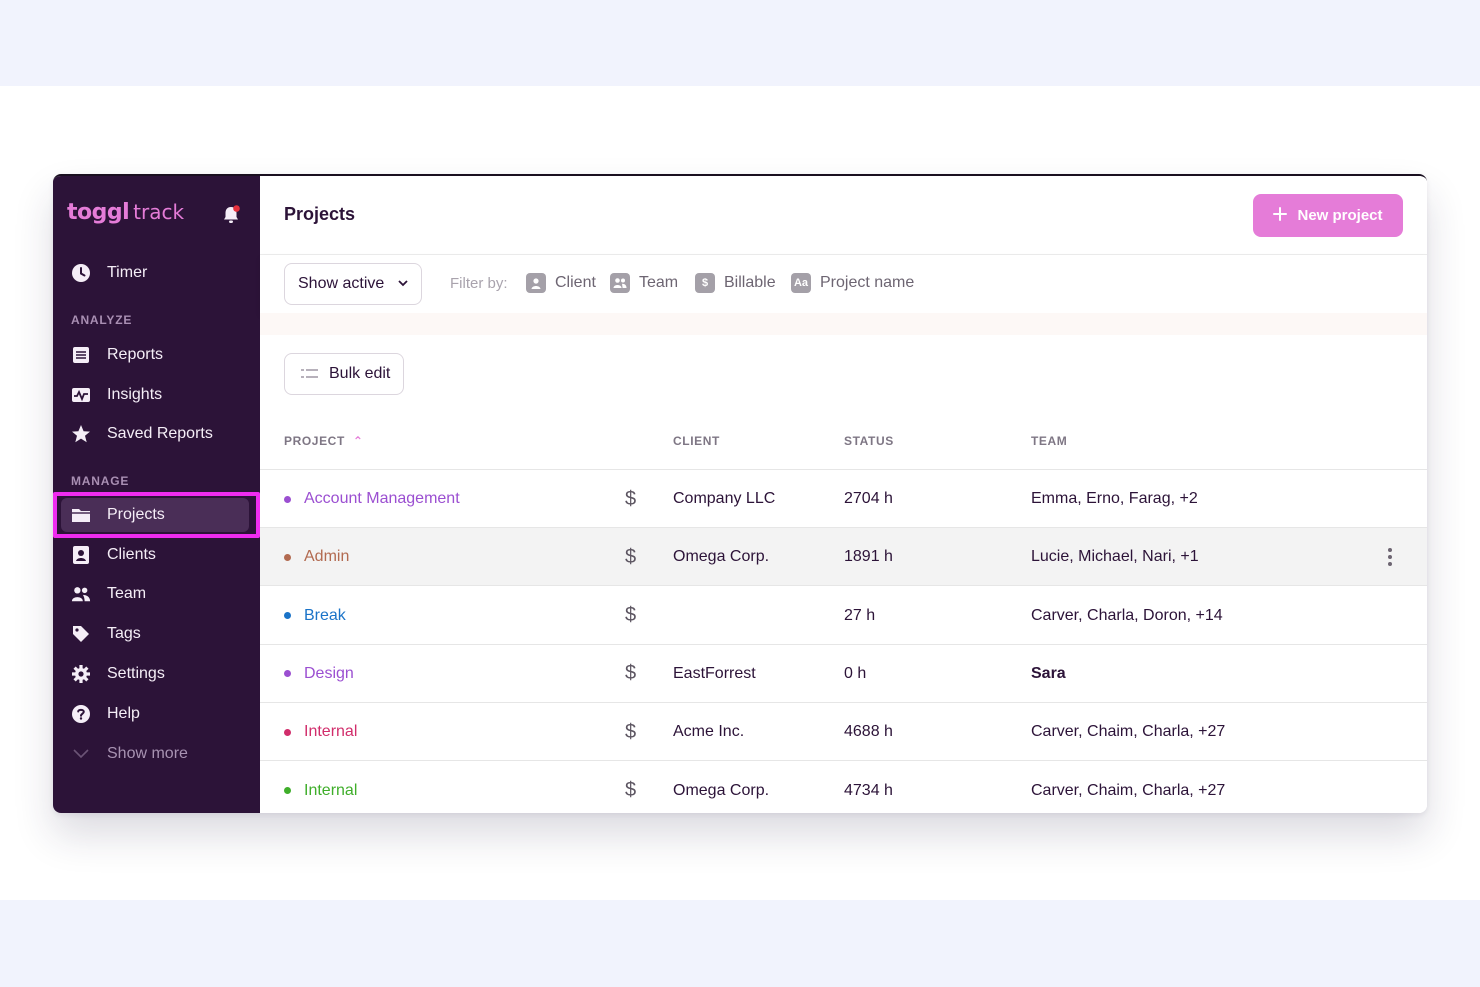 The width and height of the screenshot is (1480, 987). What do you see at coordinates (353, 284) in the screenshot?
I see `status-select: Show active` at bounding box center [353, 284].